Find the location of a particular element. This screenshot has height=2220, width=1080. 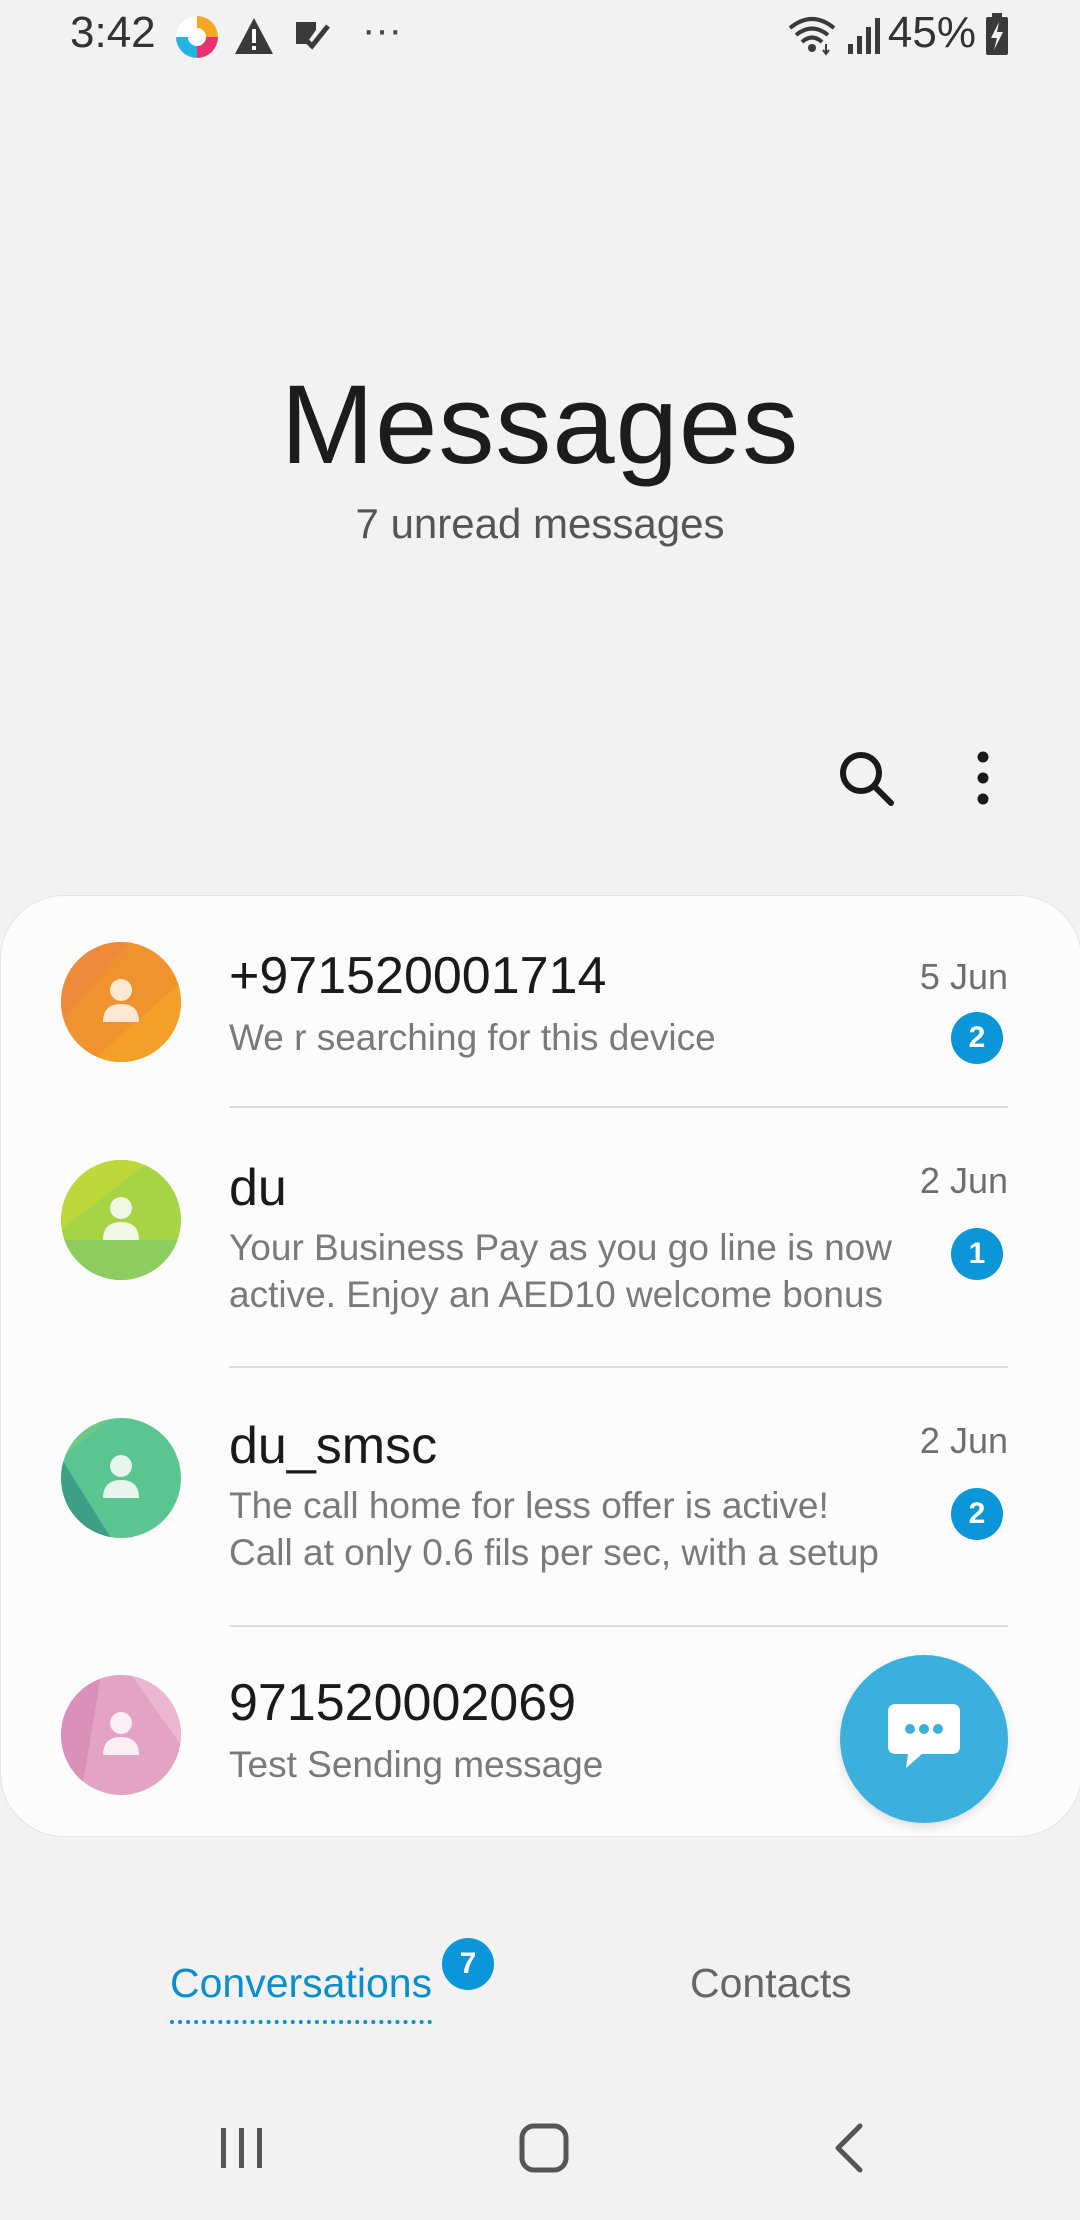

status-bar: 3:42 ··· 45% is located at coordinates (540, 36).